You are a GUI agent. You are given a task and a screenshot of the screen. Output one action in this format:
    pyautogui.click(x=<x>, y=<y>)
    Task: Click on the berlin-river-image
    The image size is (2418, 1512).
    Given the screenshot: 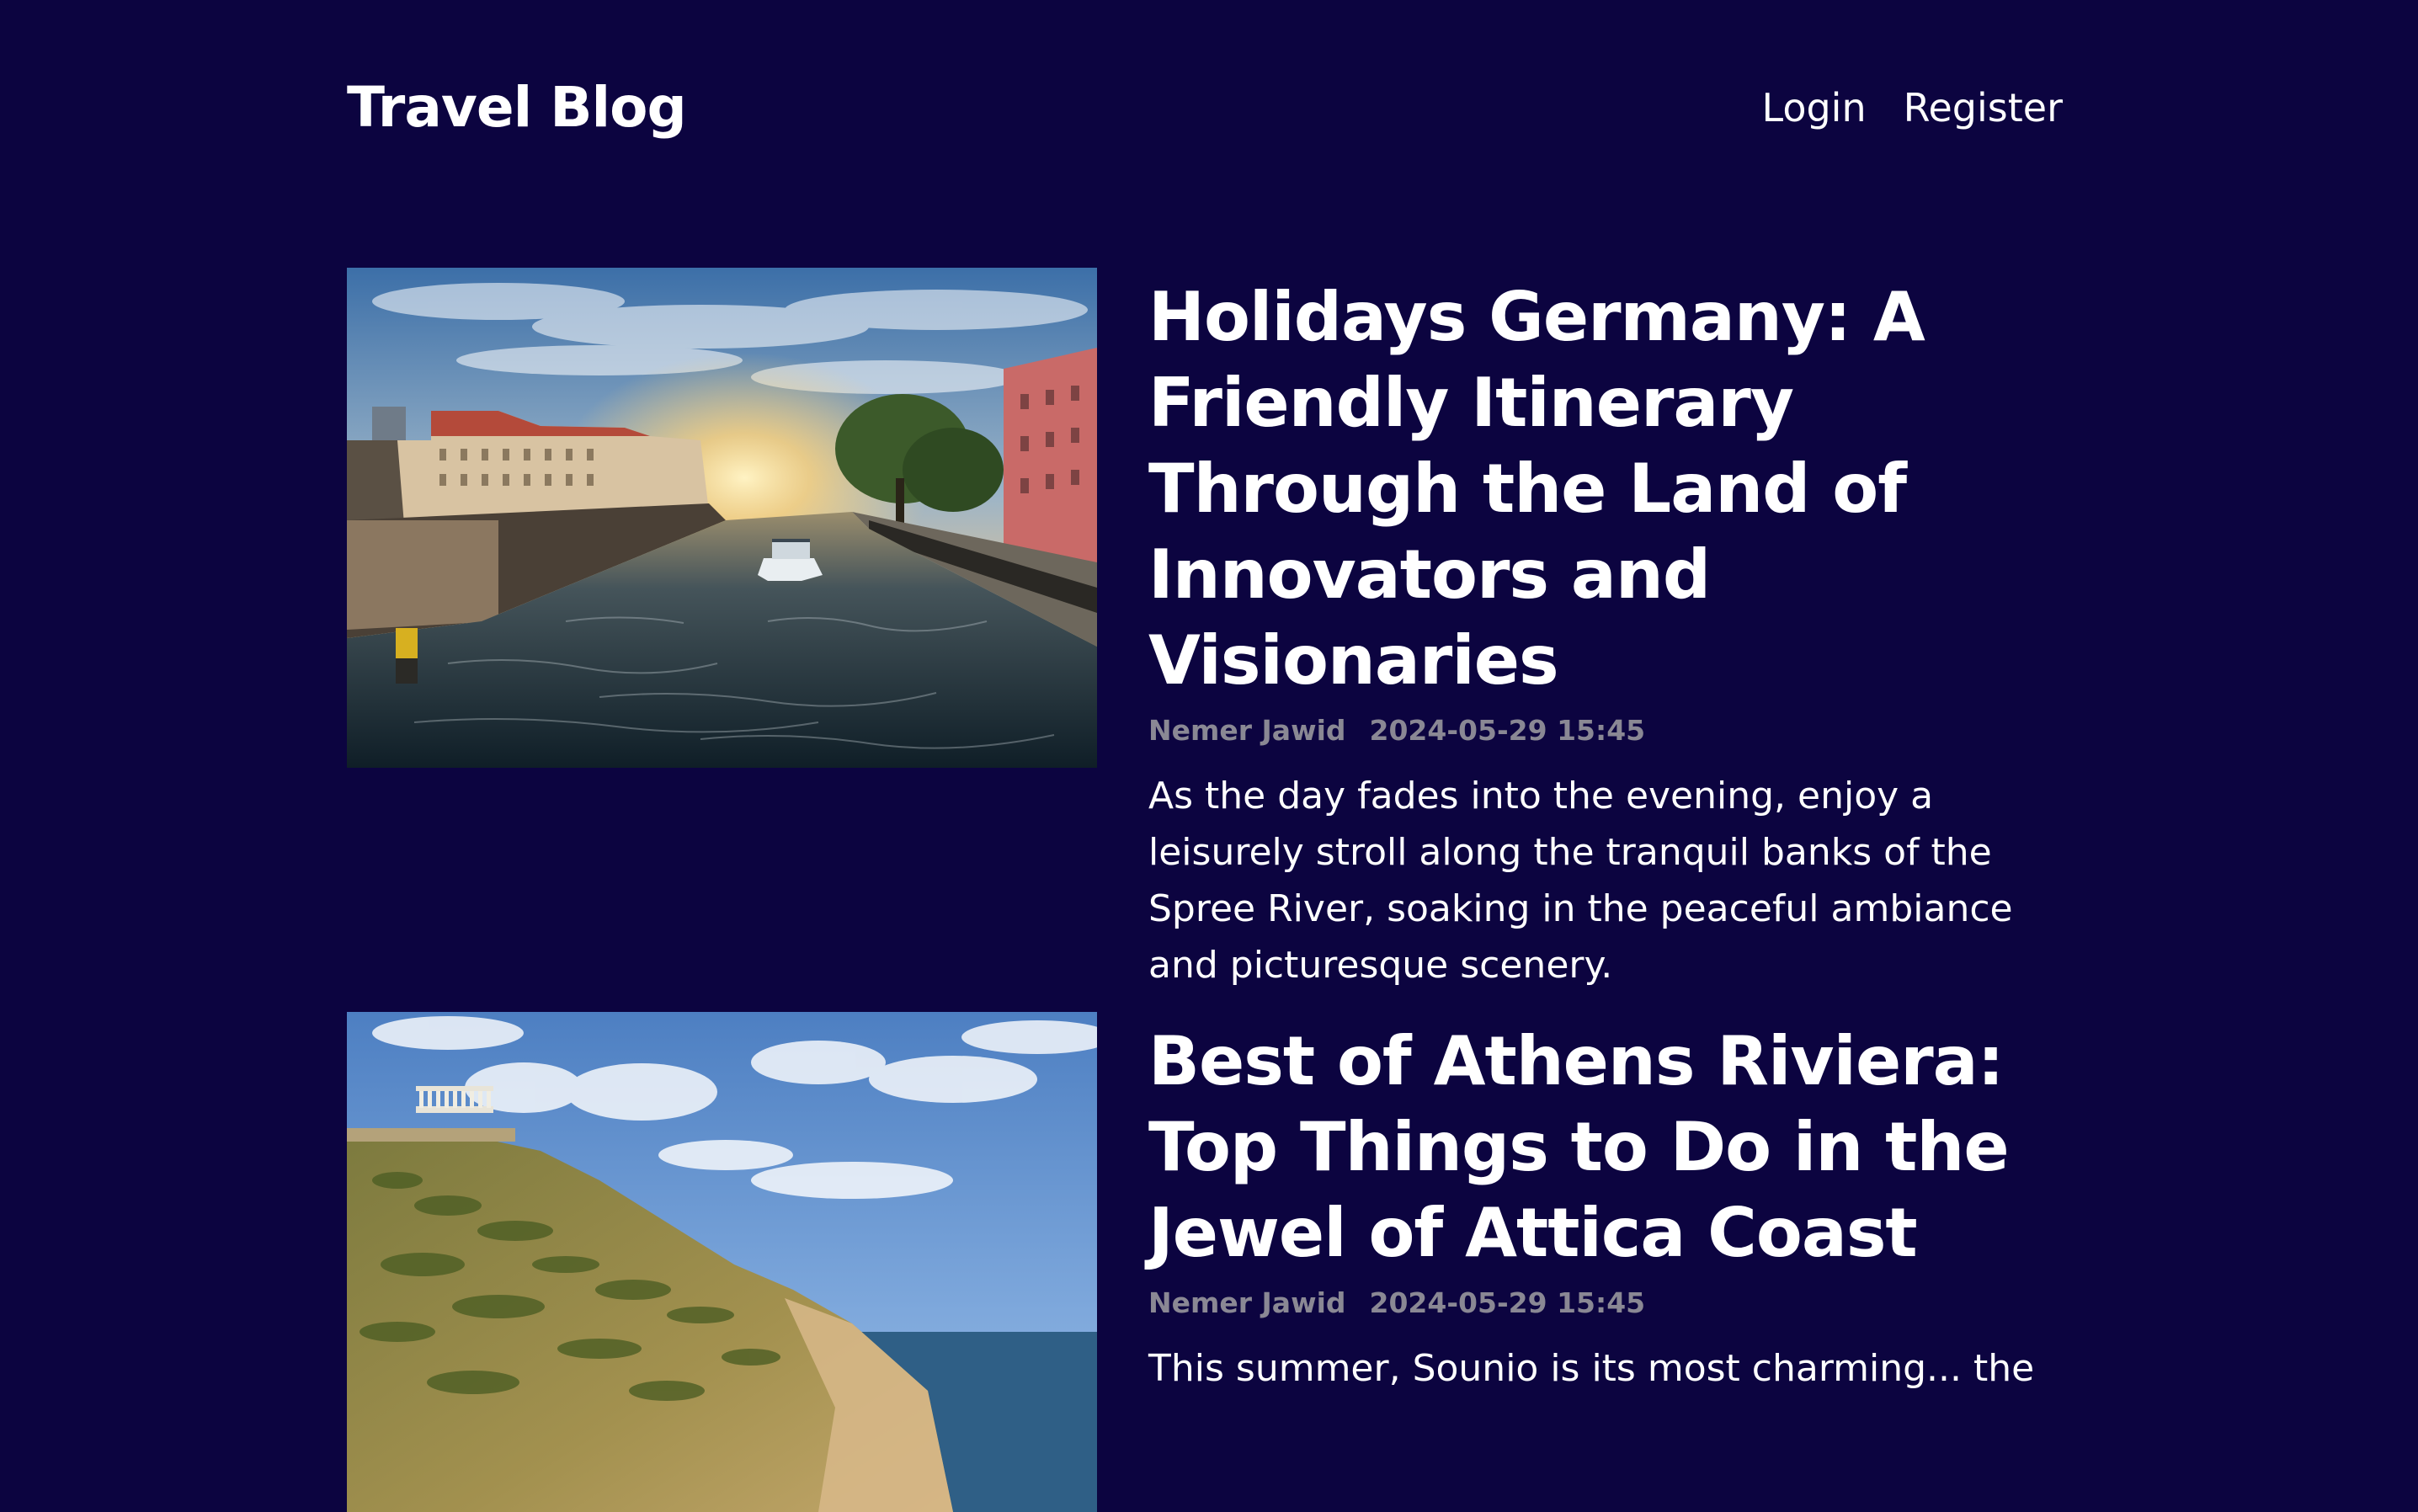 What is the action you would take?
    pyautogui.click(x=722, y=518)
    